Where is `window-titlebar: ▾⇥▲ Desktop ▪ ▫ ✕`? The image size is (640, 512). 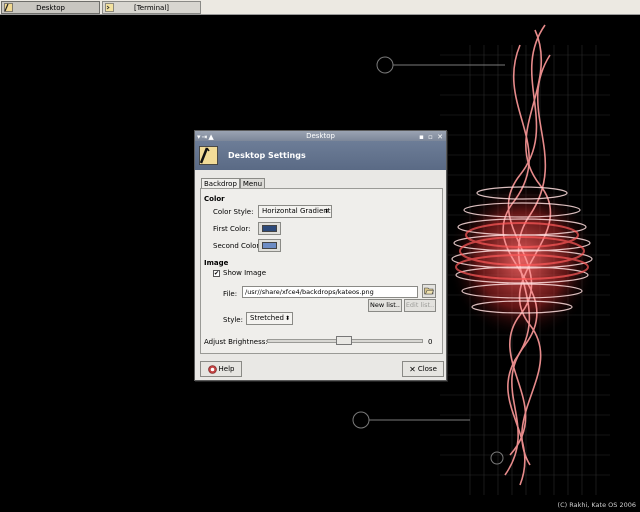
window-titlebar: ▾⇥▲ Desktop ▪ ▫ ✕ is located at coordinates (320, 136).